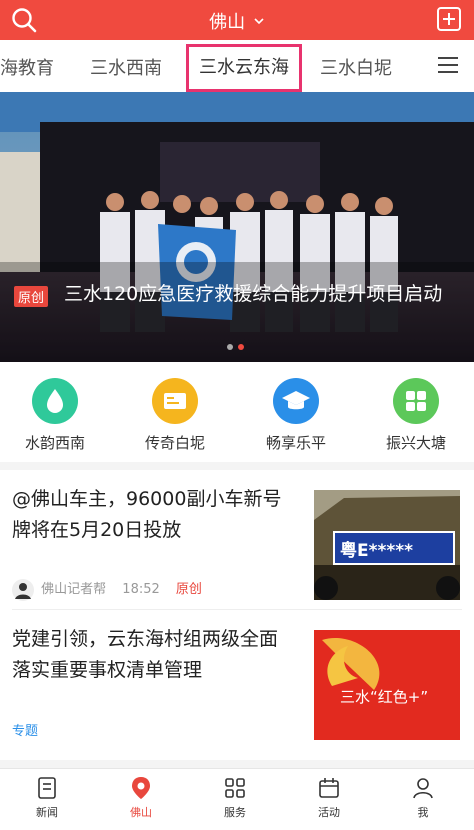 This screenshot has width=474, height=830. I want to click on nav-service: 服务, so click(235, 797).